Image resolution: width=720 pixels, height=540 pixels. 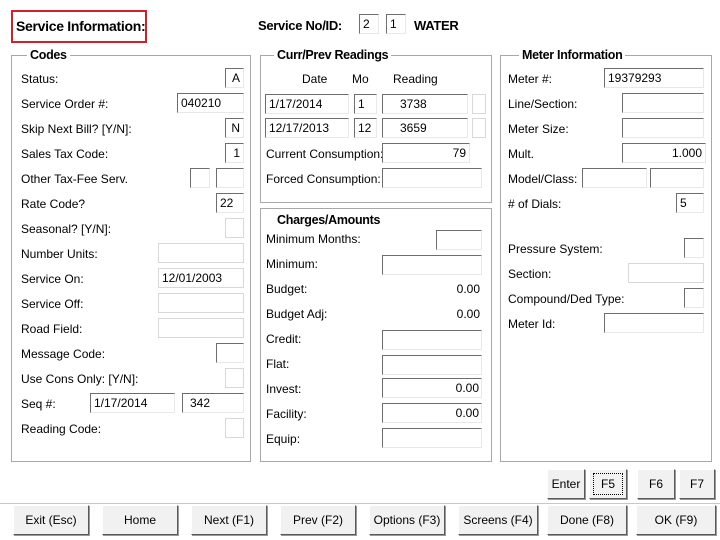 What do you see at coordinates (51, 520) in the screenshot?
I see `exit-button: Exit (Esc)` at bounding box center [51, 520].